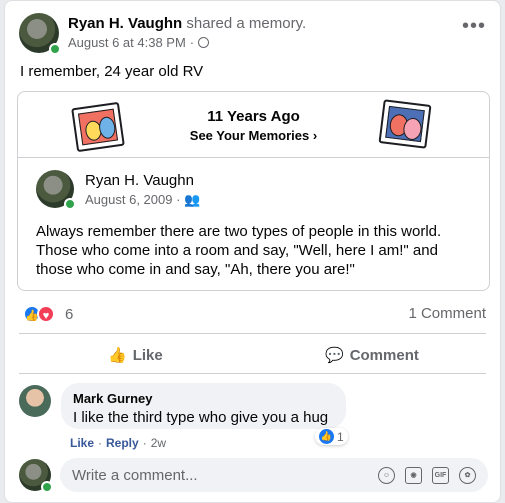 Image resolution: width=505 pixels, height=503 pixels. Describe the element at coordinates (56, 190) in the screenshot. I see `memory-author-avatar` at that location.